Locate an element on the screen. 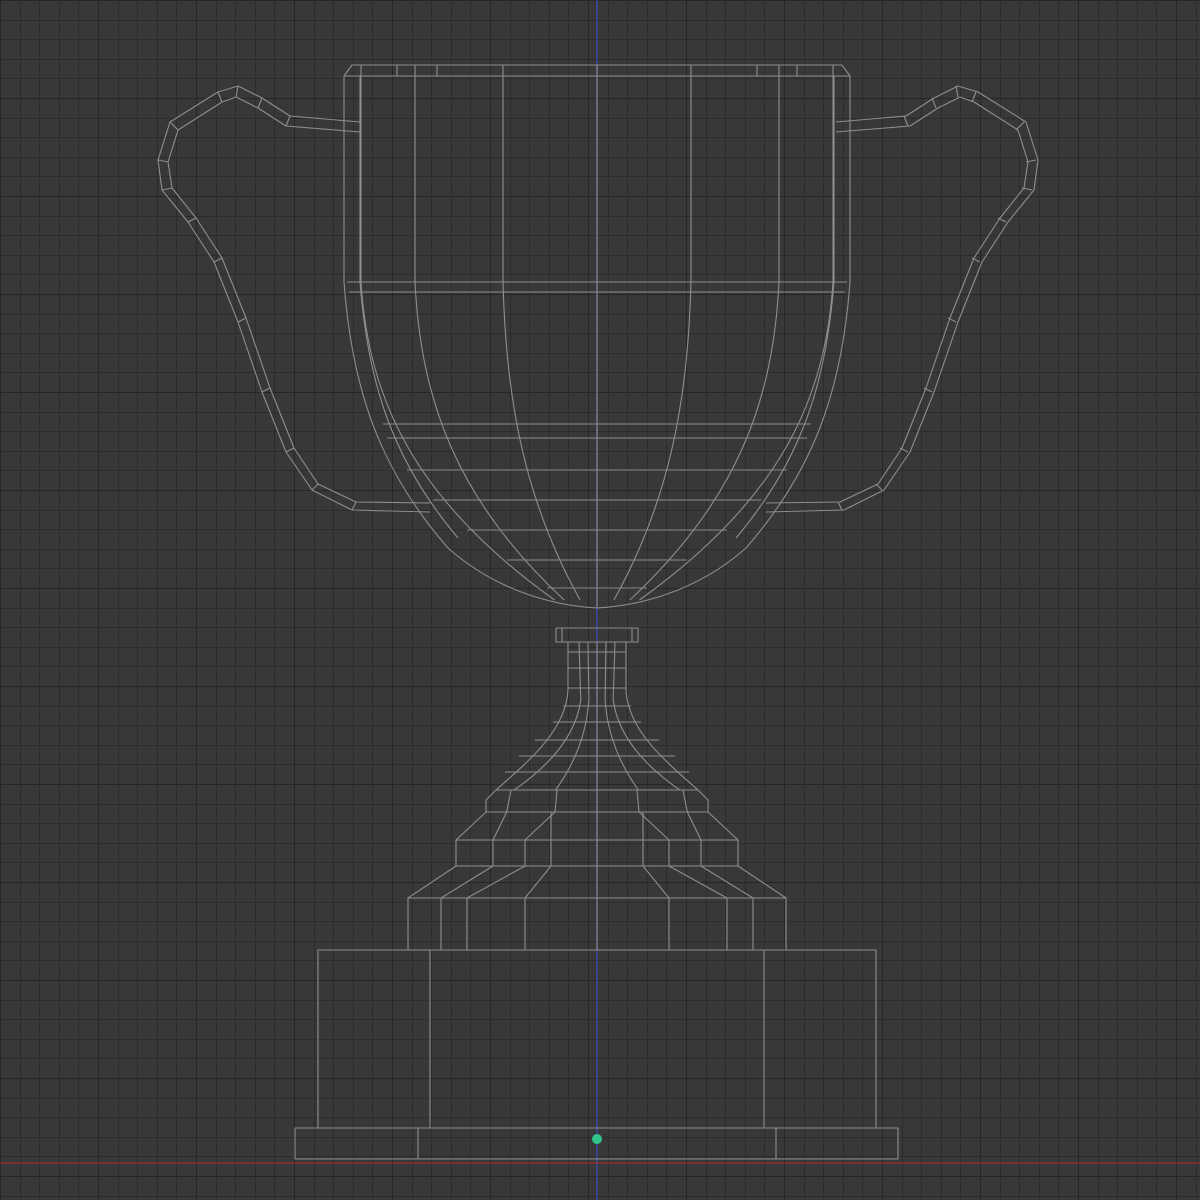  stem is located at coordinates (597, 709).